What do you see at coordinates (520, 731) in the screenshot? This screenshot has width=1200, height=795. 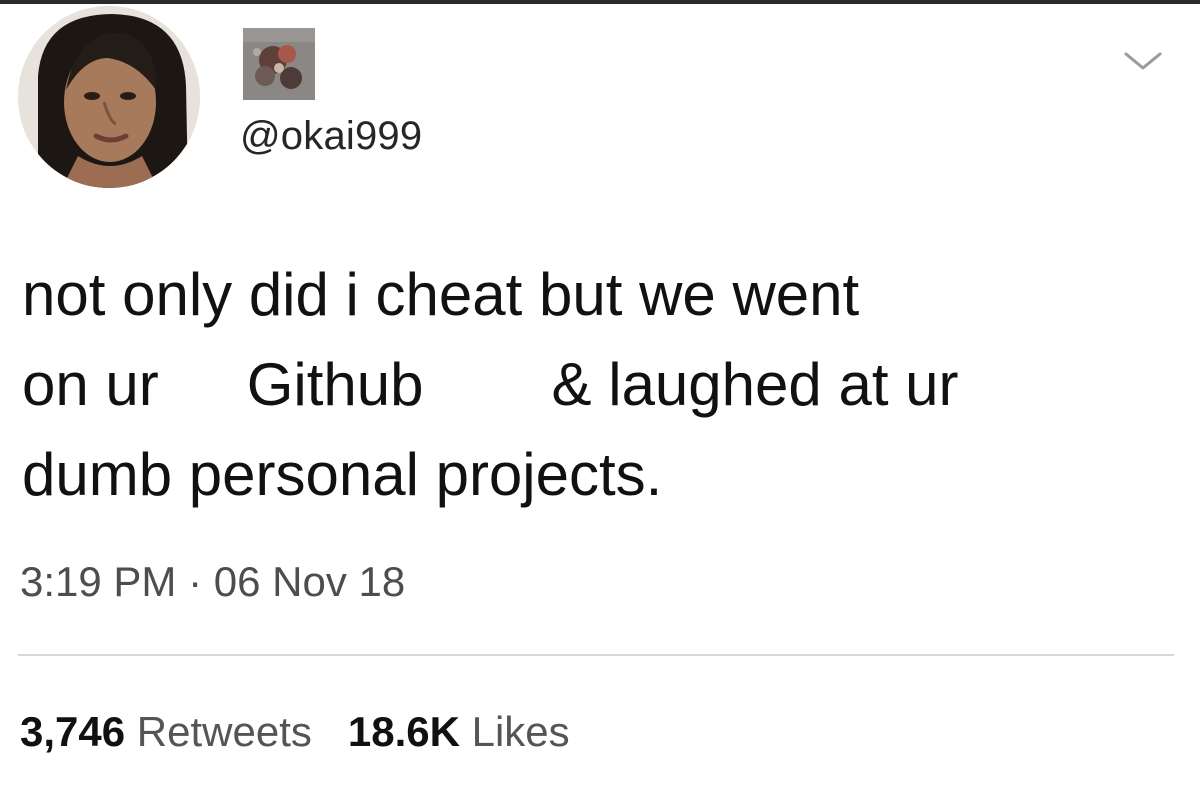 I see `likes-label: Likes` at bounding box center [520, 731].